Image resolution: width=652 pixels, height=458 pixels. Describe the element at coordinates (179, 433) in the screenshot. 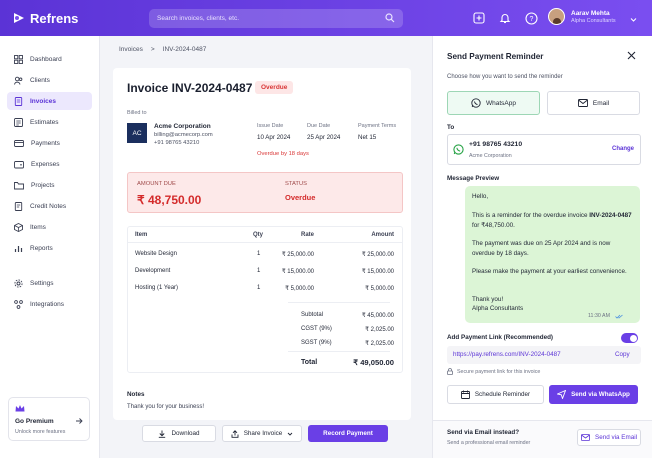

I see `download-button: Download` at that location.